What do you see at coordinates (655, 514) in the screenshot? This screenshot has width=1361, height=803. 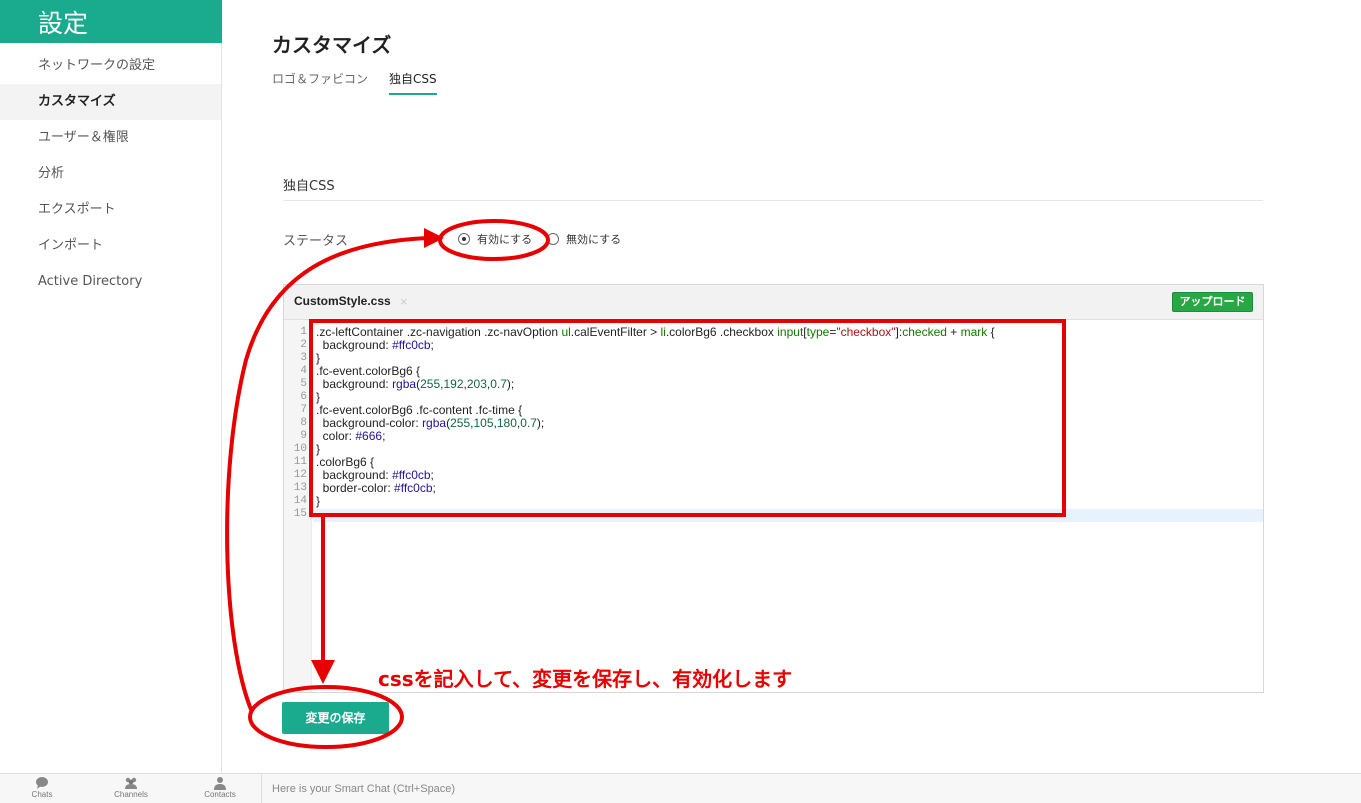 I see `code-line` at bounding box center [655, 514].